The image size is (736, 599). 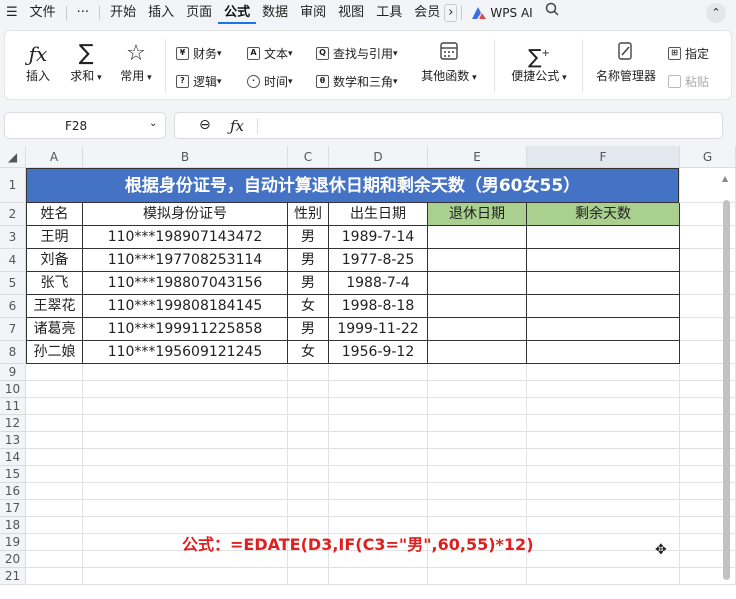 What do you see at coordinates (308, 214) in the screenshot?
I see `table-header: 性别` at bounding box center [308, 214].